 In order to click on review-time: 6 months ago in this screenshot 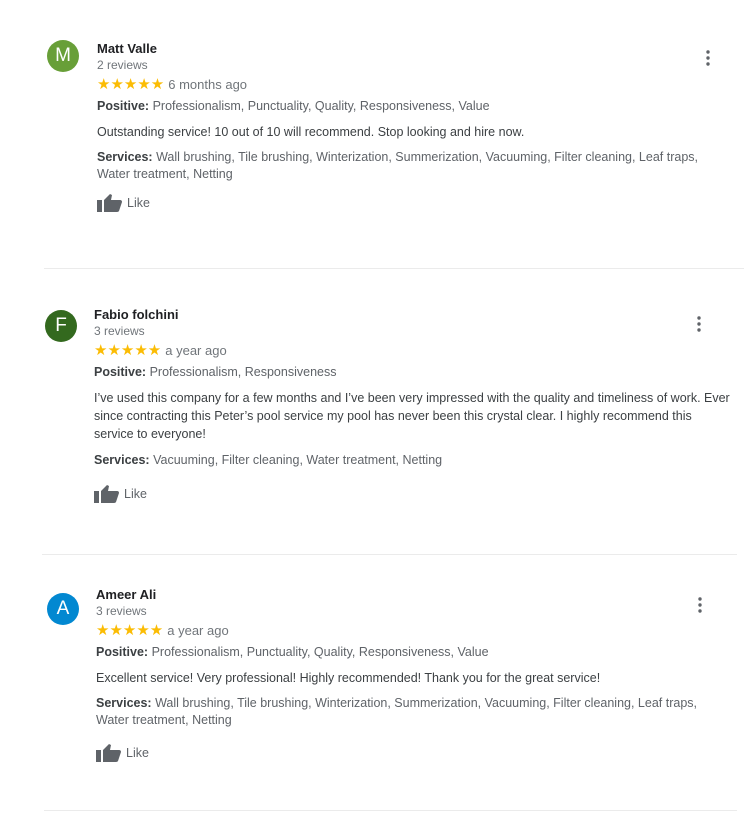, I will do `click(208, 84)`.